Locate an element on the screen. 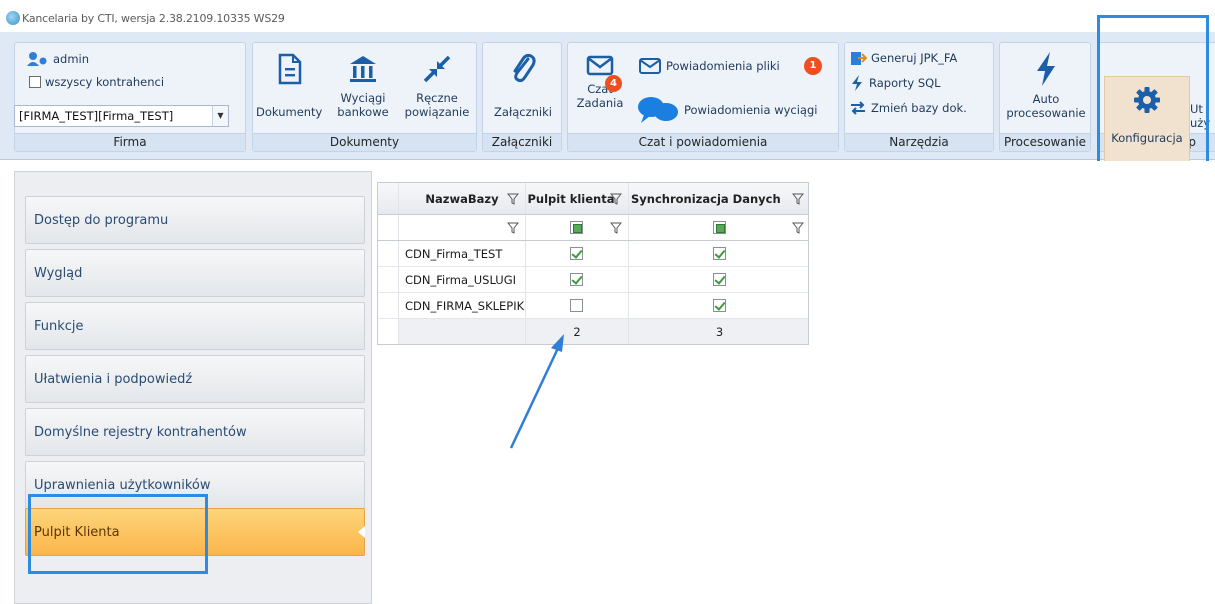  raporty-sql-button: Raporty SQL is located at coordinates (895, 83).